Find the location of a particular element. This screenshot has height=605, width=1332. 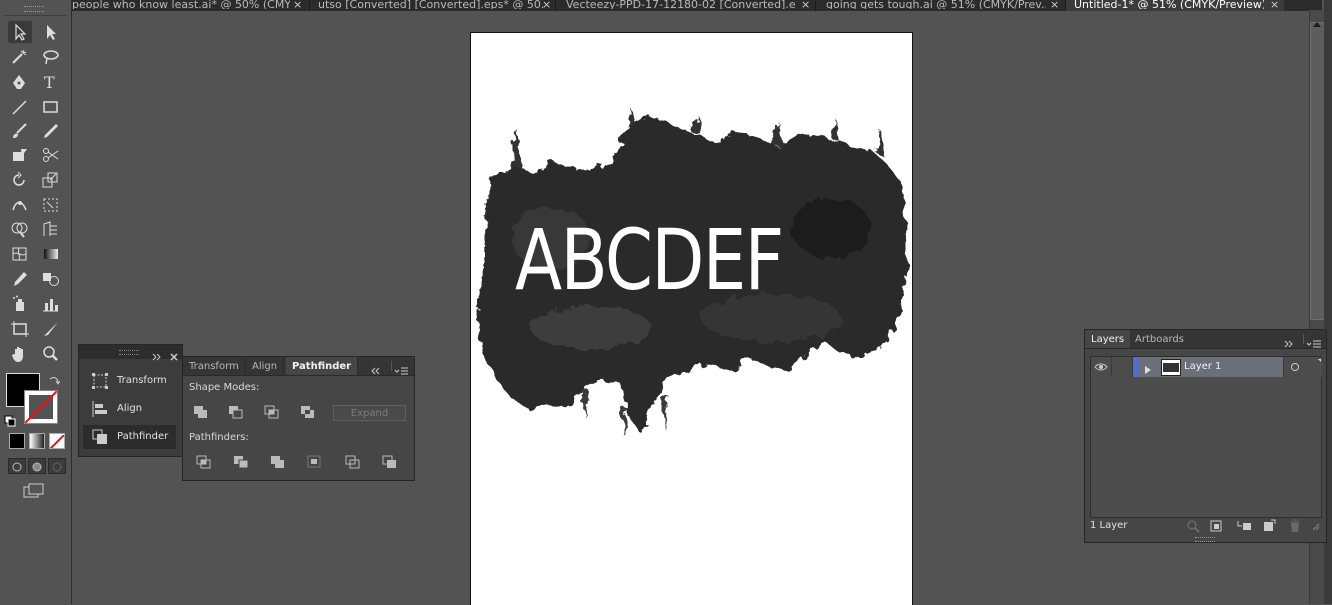

perspective-grid-tool is located at coordinates (51, 229).